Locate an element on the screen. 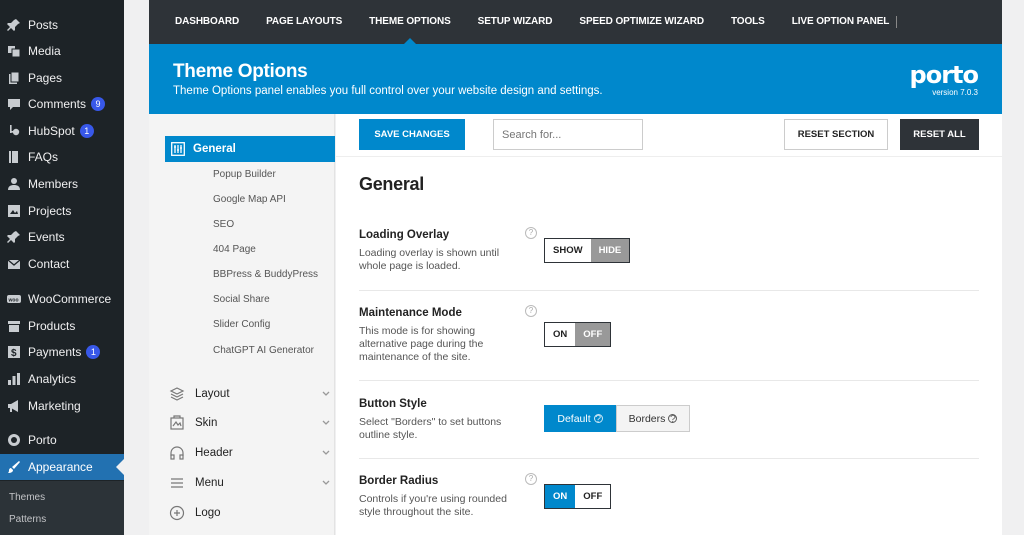 The image size is (1024, 535). wp-menu-label: Posts is located at coordinates (43, 25).